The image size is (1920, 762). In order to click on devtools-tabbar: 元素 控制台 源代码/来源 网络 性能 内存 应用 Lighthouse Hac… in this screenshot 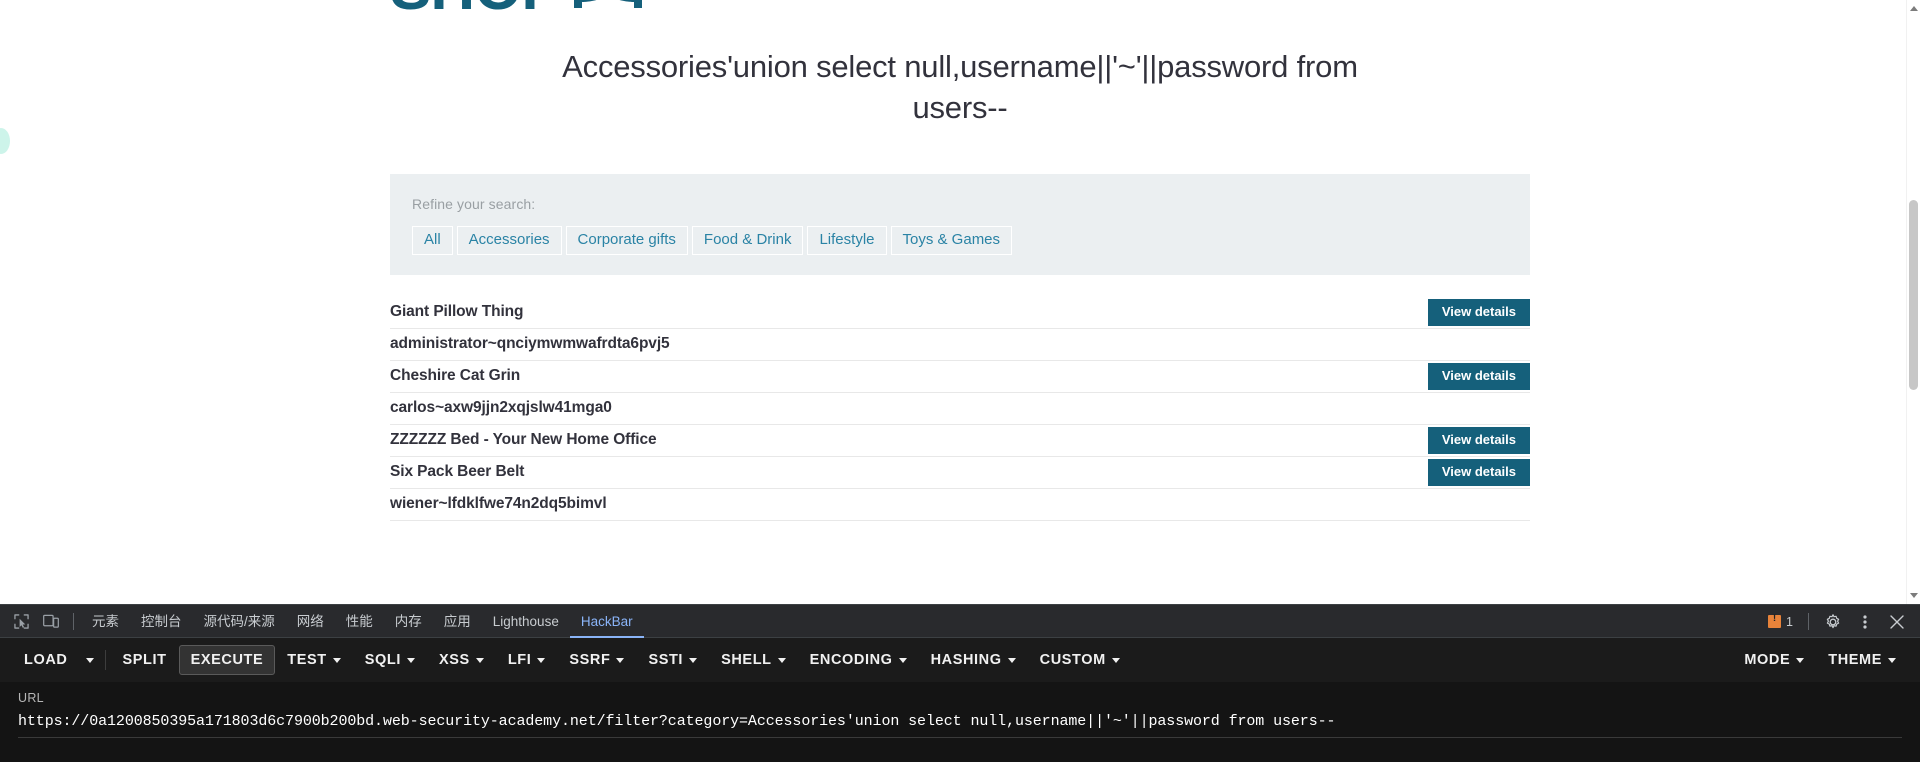, I will do `click(960, 621)`.